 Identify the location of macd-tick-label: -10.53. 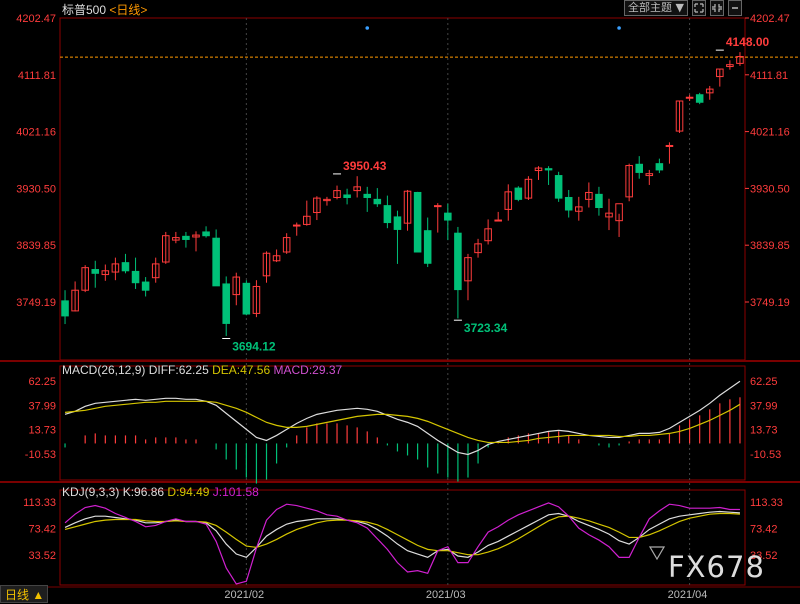
(765, 455).